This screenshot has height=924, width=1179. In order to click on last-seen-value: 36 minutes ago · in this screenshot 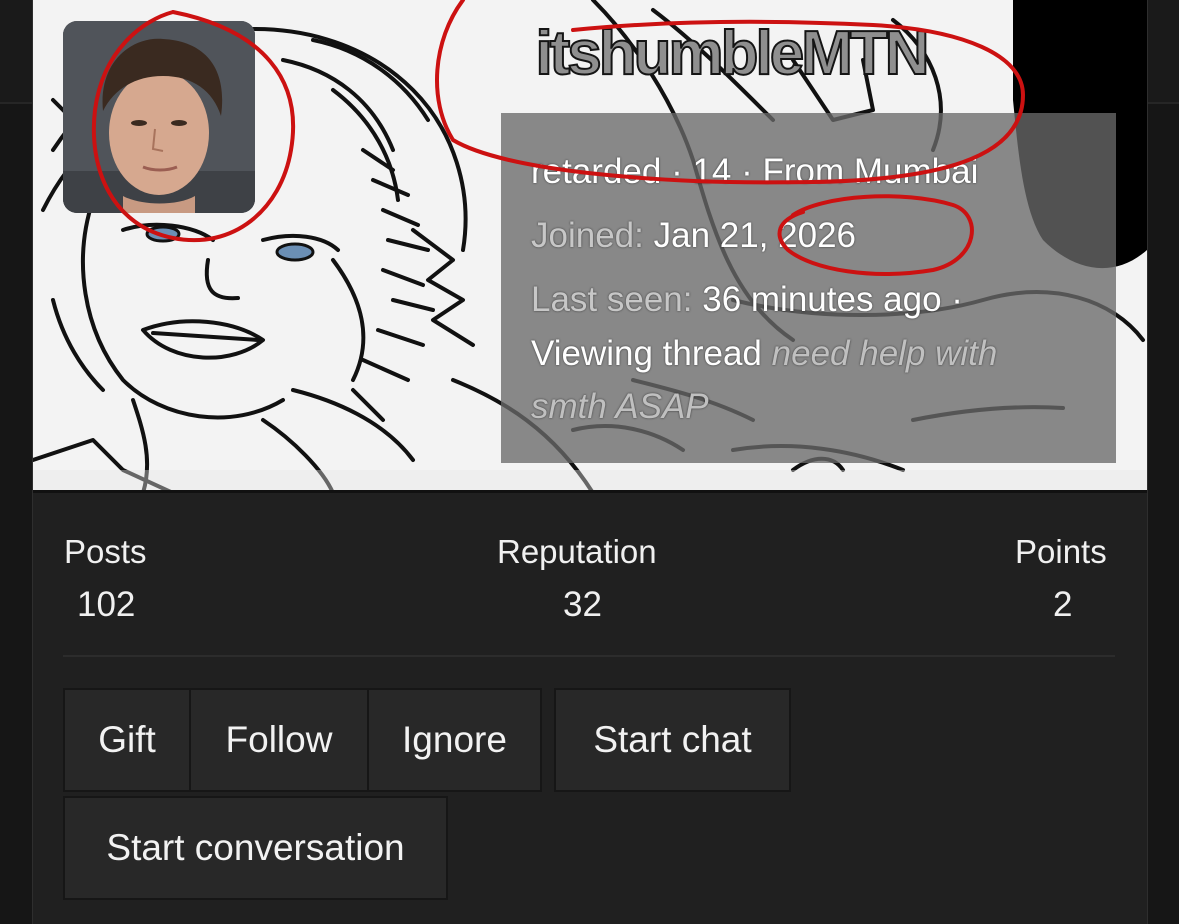, I will do `click(832, 299)`.